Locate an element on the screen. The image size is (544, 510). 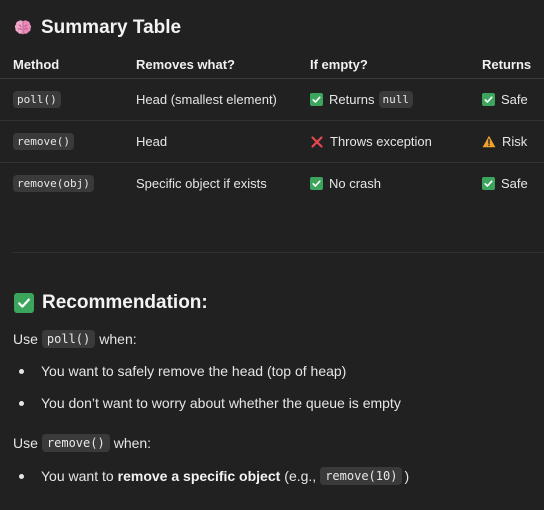
column-header-removes: Removes what? is located at coordinates (185, 64).